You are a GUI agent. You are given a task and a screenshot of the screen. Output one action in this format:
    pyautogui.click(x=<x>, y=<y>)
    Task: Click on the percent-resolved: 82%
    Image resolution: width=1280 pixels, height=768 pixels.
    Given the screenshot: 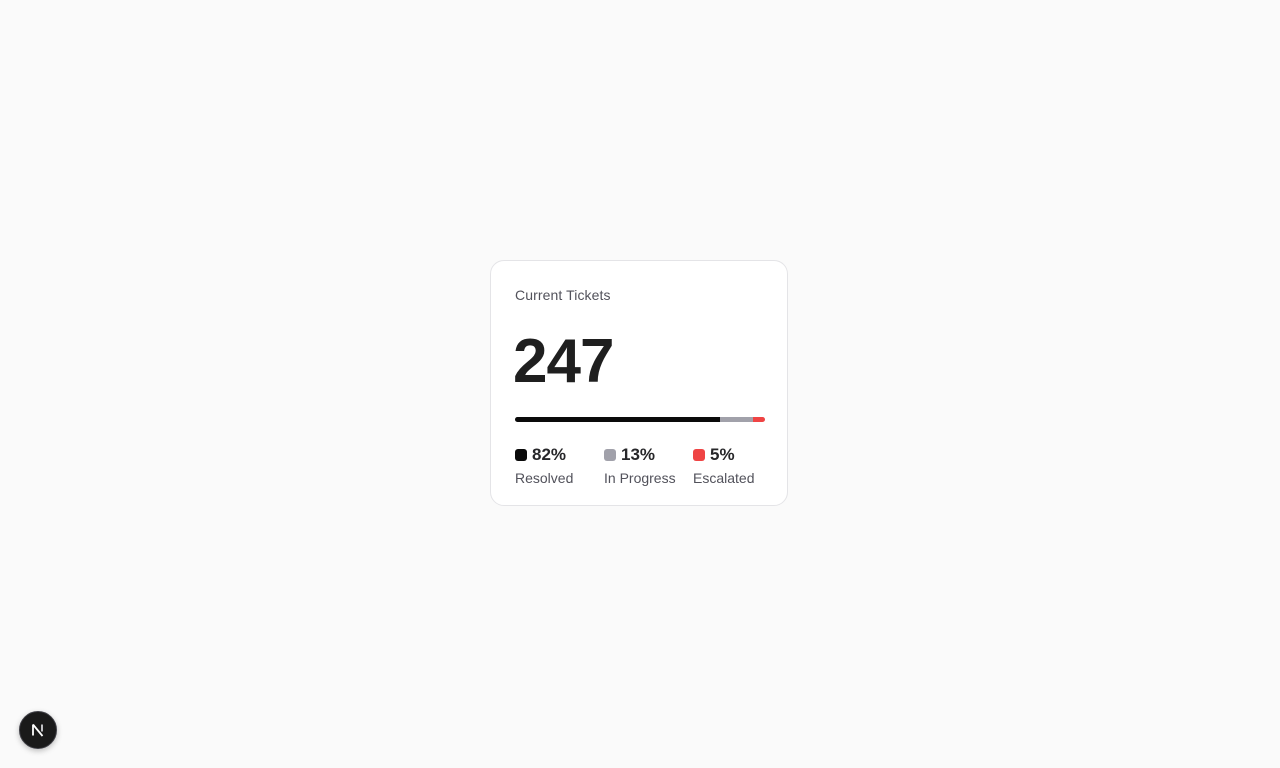 What is the action you would take?
    pyautogui.click(x=549, y=454)
    